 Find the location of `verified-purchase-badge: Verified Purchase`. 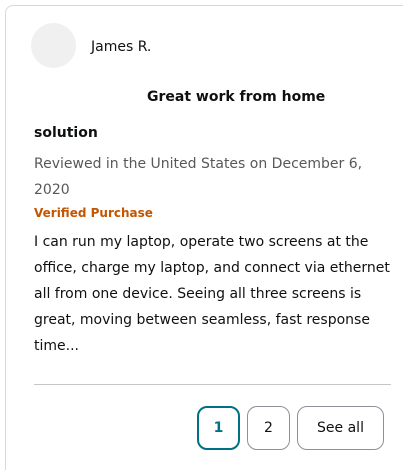

verified-purchase-badge: Verified Purchase is located at coordinates (93, 213).